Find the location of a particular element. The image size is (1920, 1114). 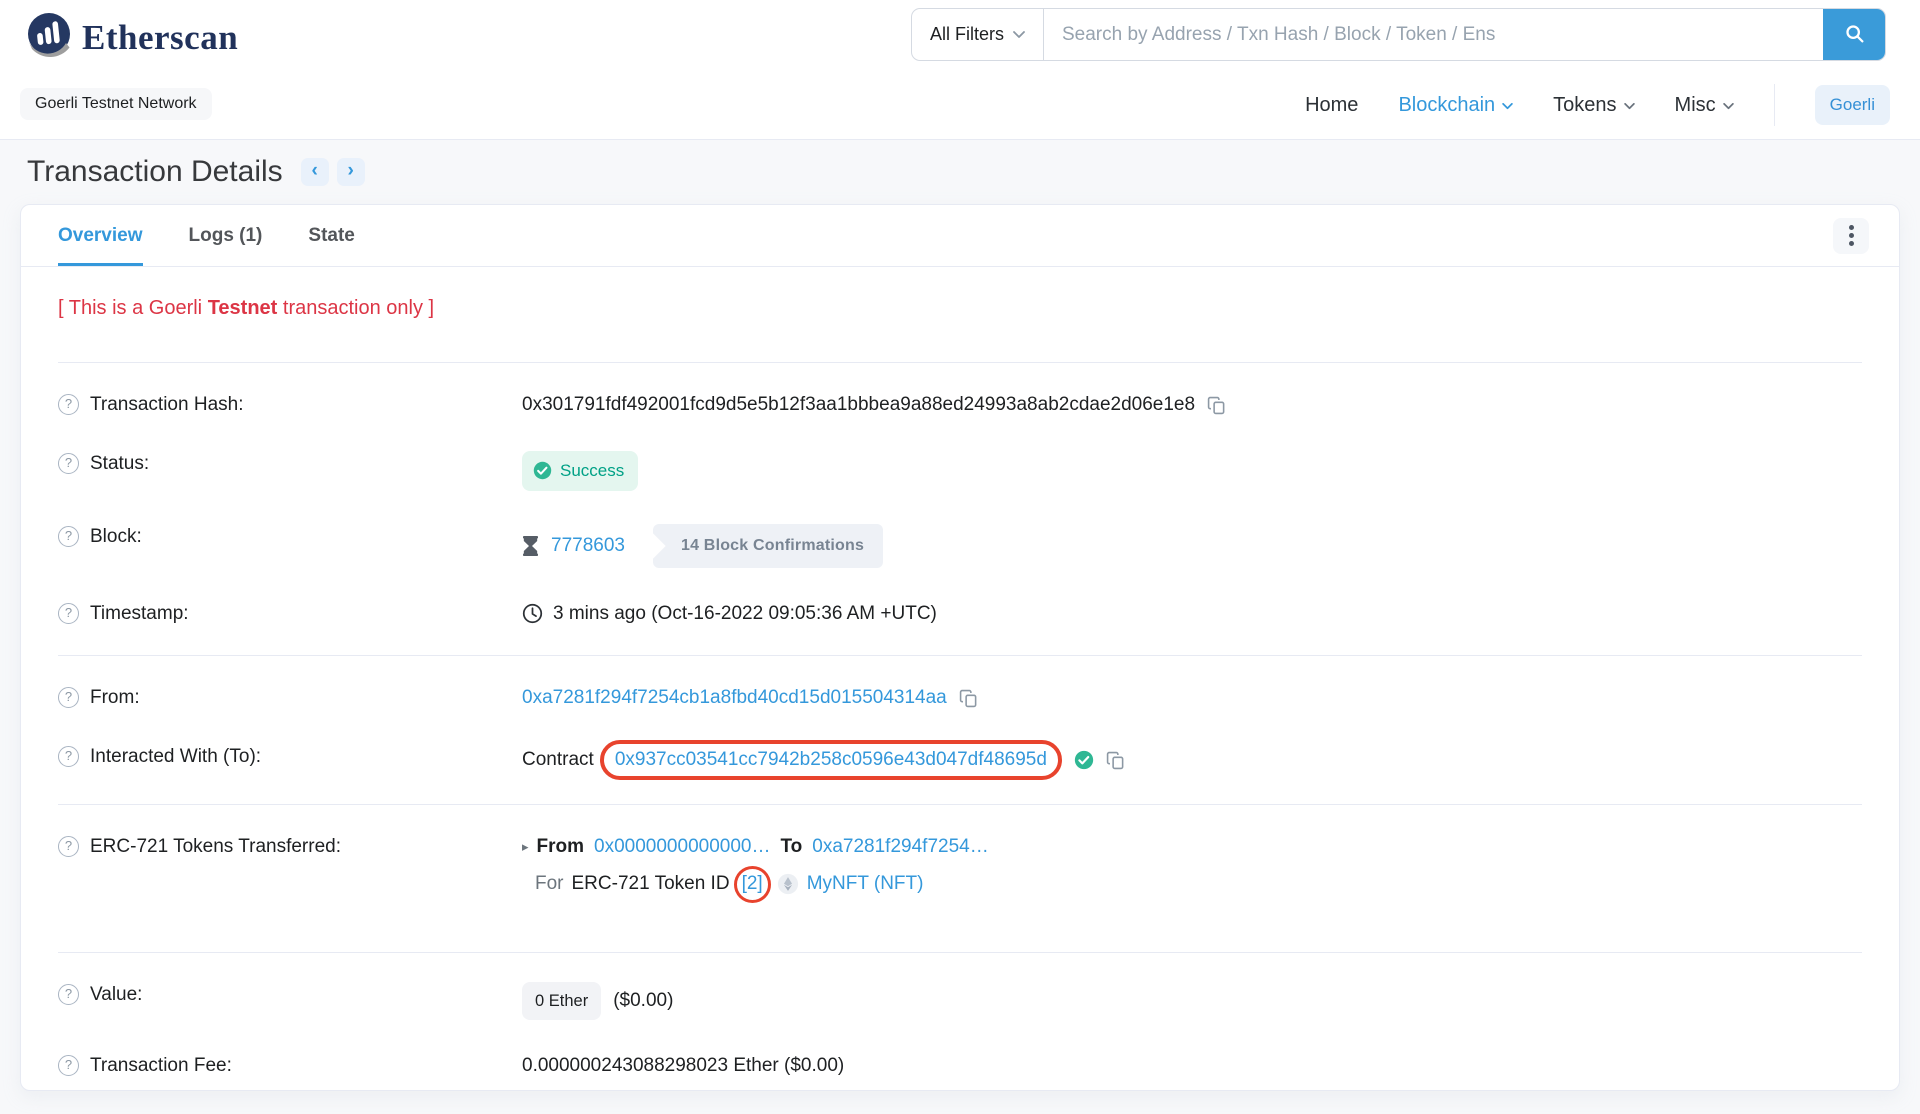

token-icon is located at coordinates (788, 884).